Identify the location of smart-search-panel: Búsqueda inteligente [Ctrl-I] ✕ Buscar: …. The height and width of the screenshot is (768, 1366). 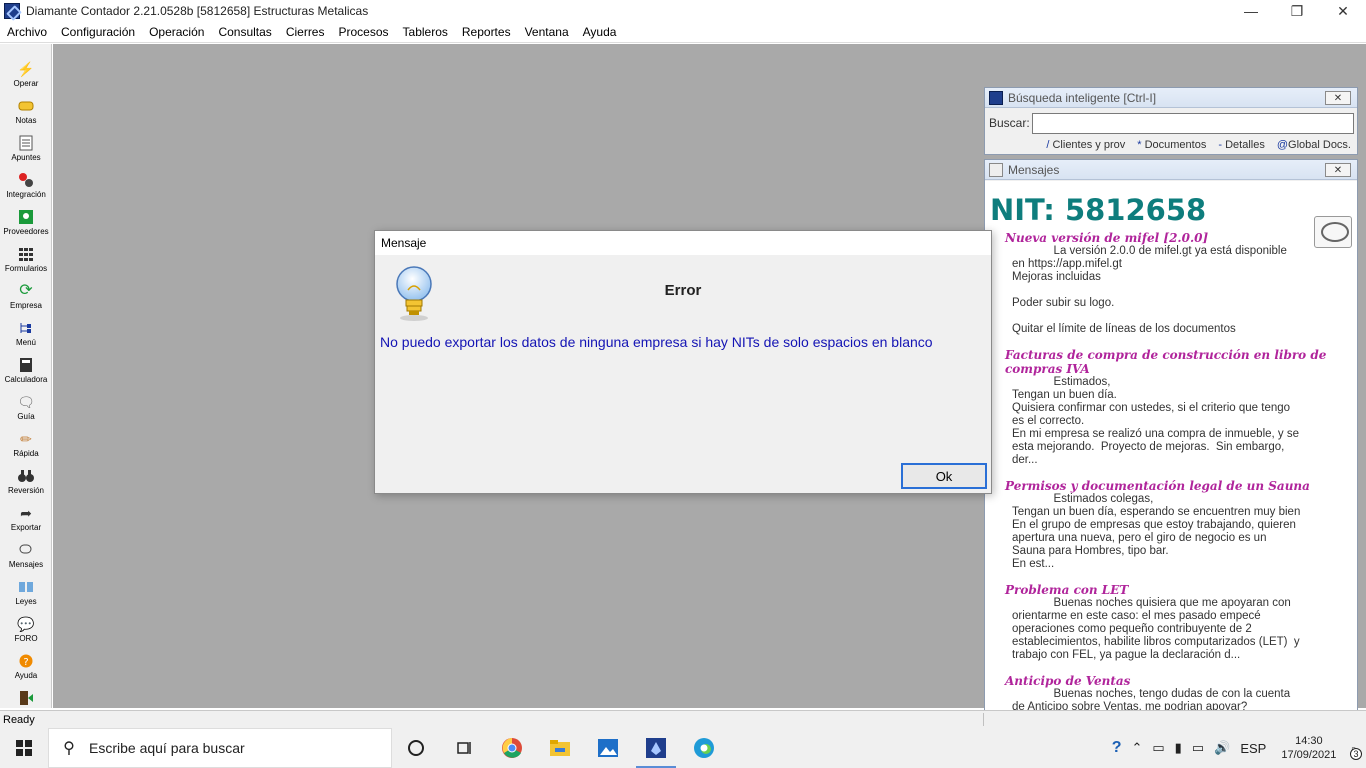
(1171, 121).